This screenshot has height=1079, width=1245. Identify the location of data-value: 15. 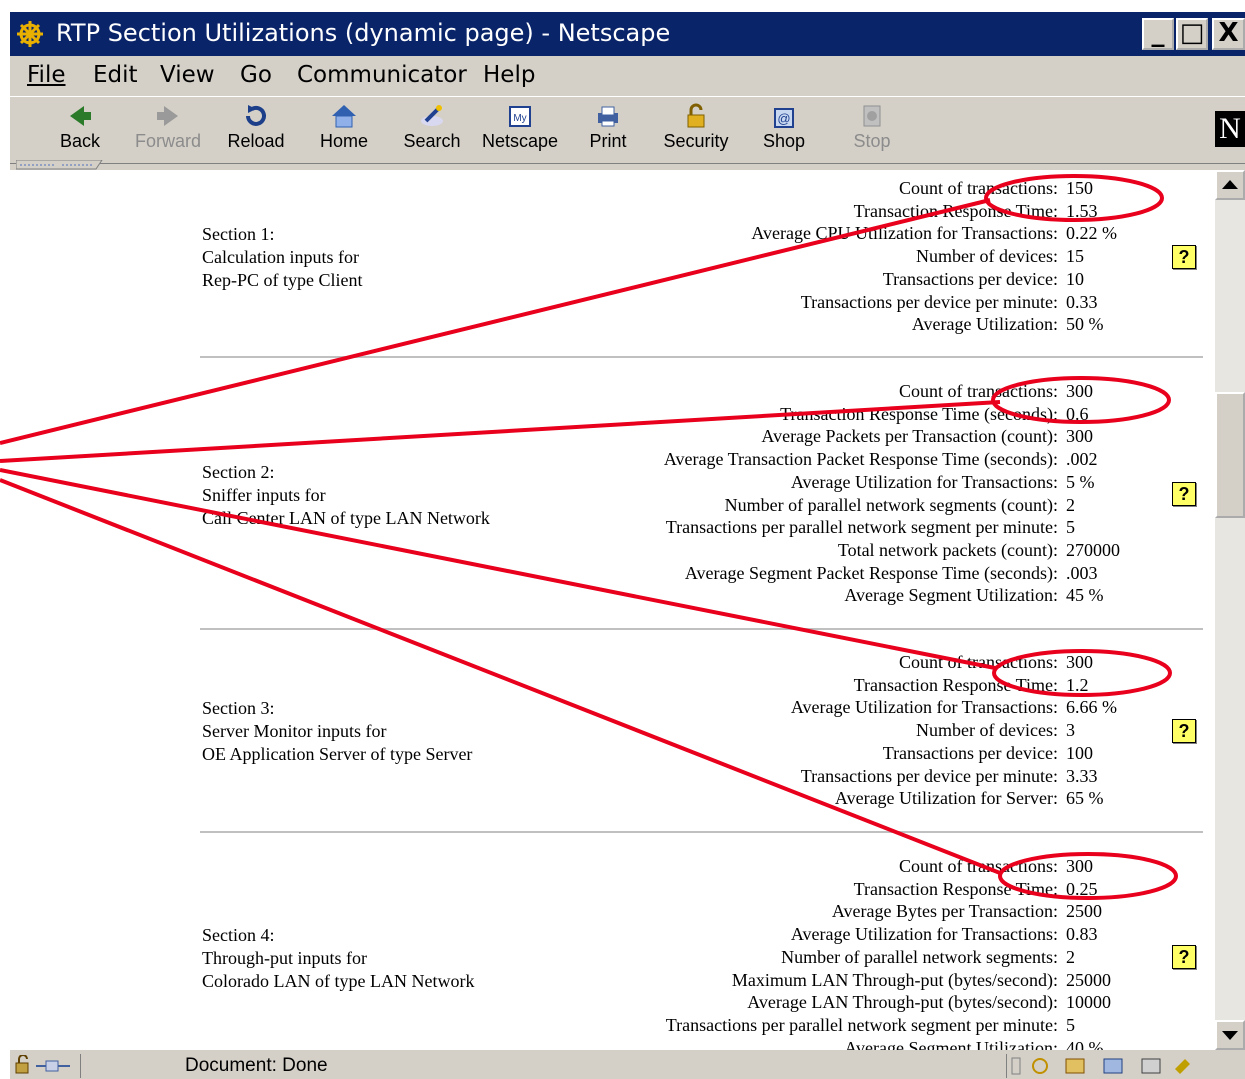
(1075, 256).